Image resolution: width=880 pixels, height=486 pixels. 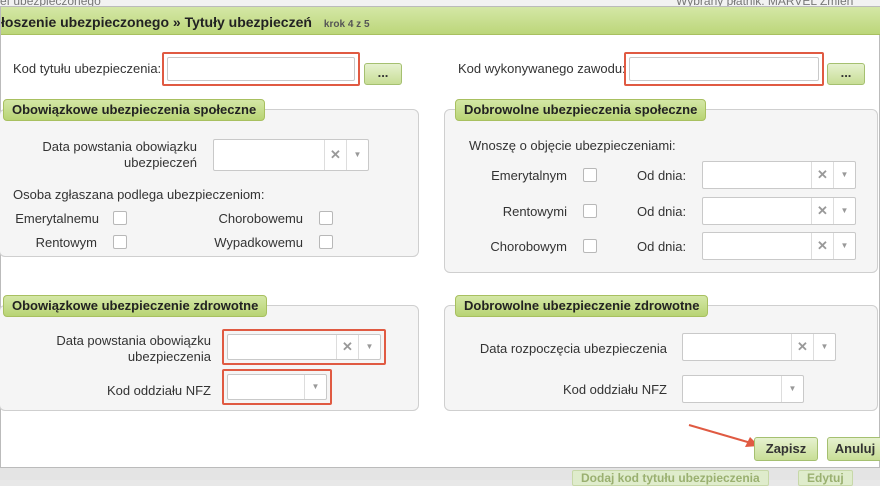 I want to click on annotation-arrow-icon, so click(x=723, y=435).